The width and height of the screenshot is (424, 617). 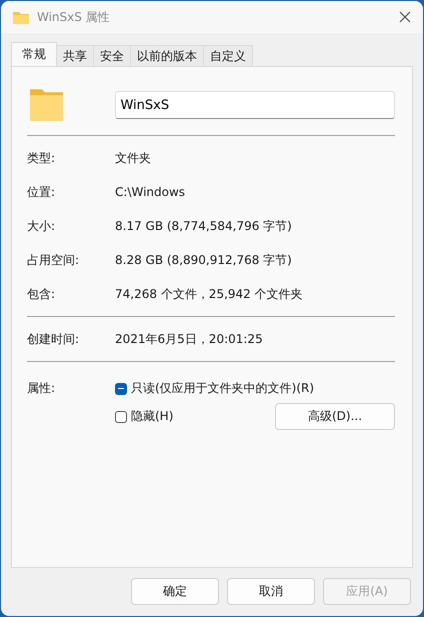 I want to click on property-value: 8.28 GB (8,890,912,768 字节), so click(x=203, y=260).